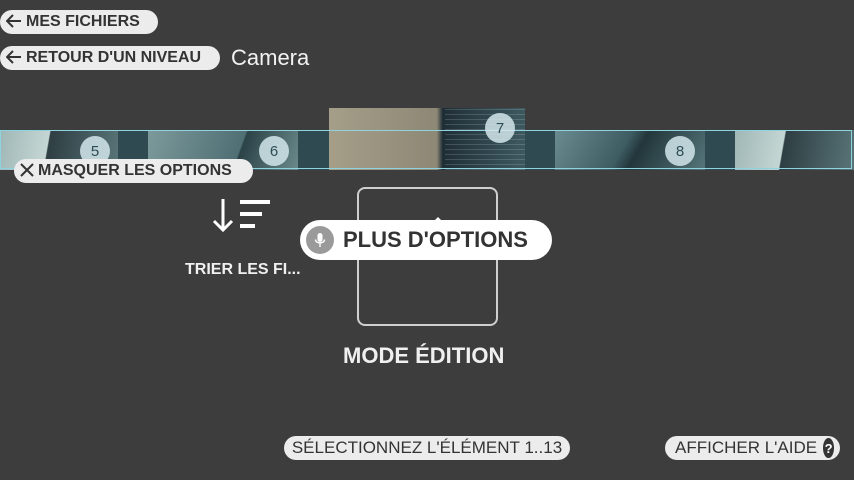 This screenshot has height=480, width=854. I want to click on edit-mode-label: MODE ÉDITION, so click(423, 356).